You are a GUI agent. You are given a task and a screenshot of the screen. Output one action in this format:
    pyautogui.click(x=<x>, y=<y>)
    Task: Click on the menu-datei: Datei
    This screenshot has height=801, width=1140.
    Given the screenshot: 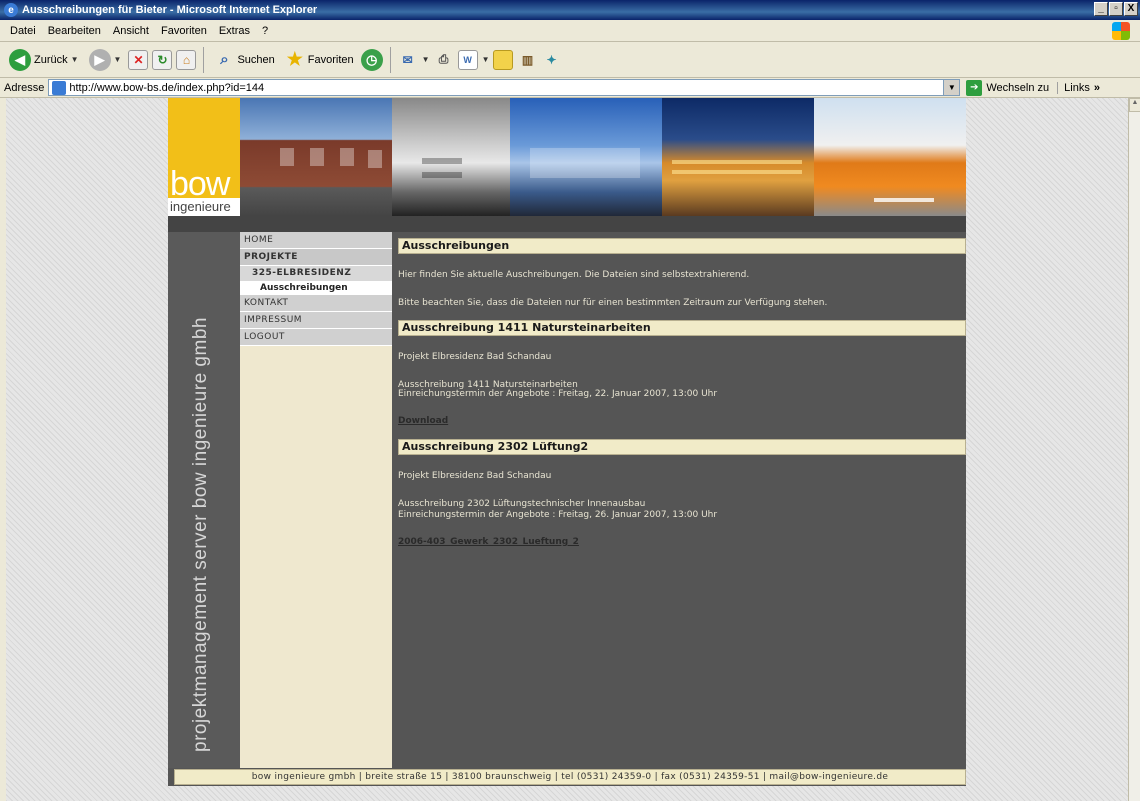 What is the action you would take?
    pyautogui.click(x=23, y=31)
    